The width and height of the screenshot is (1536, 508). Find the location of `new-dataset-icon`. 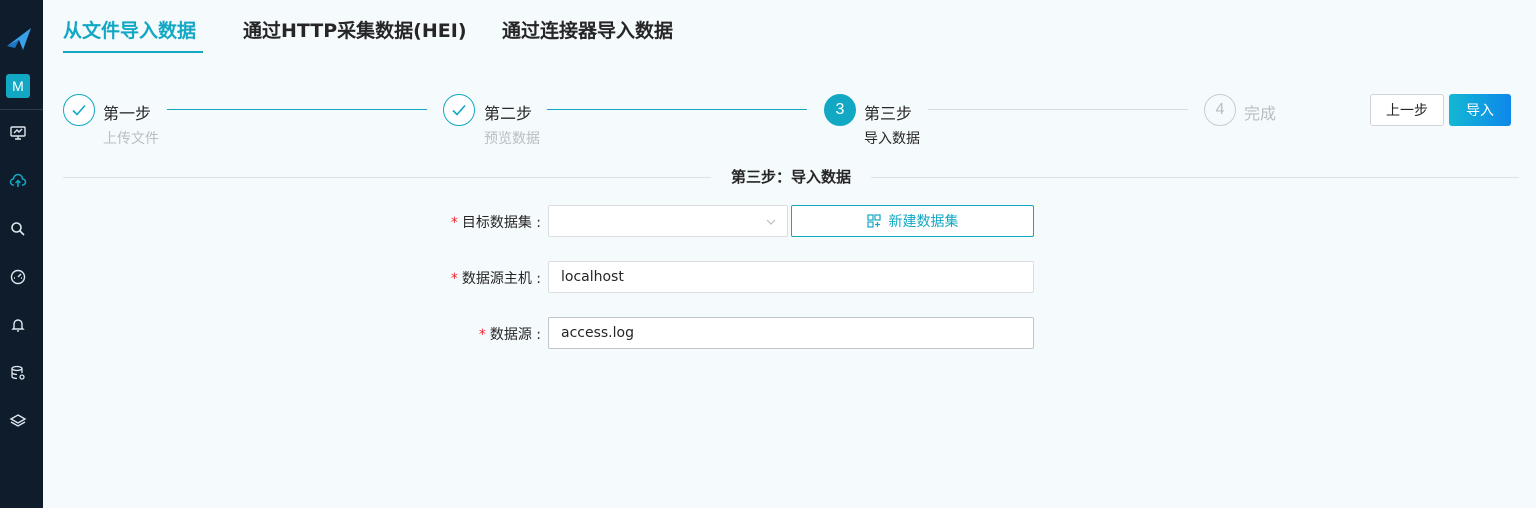

new-dataset-icon is located at coordinates (873, 221).